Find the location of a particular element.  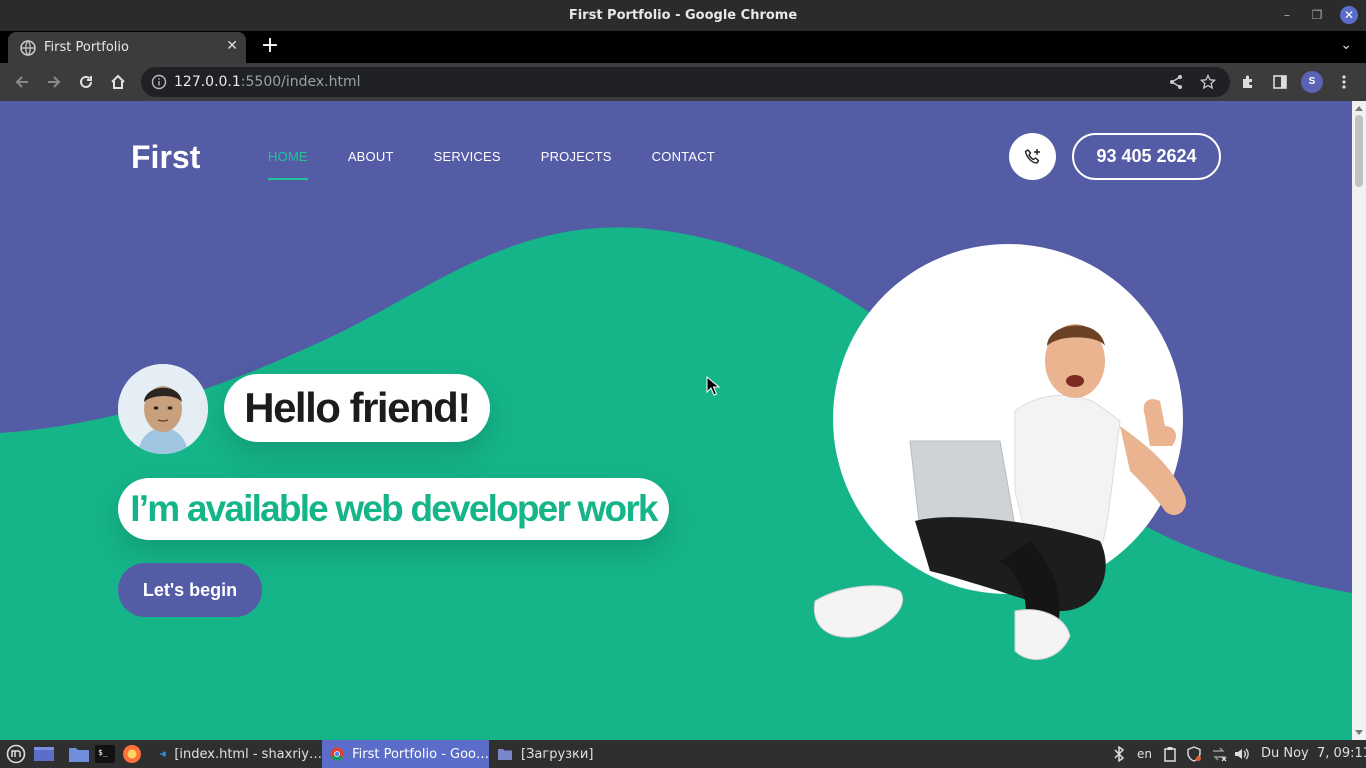

nav-services: SERVICES is located at coordinates (467, 161).